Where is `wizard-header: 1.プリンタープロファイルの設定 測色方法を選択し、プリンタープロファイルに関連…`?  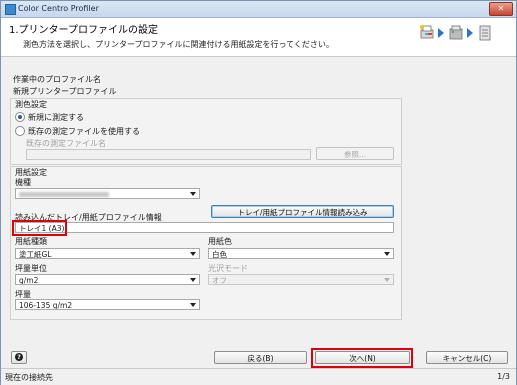 wizard-header: 1.プリンタープロファイルの設定 測色方法を選択し、プリンタープロファイルに関連… is located at coordinates (258, 37).